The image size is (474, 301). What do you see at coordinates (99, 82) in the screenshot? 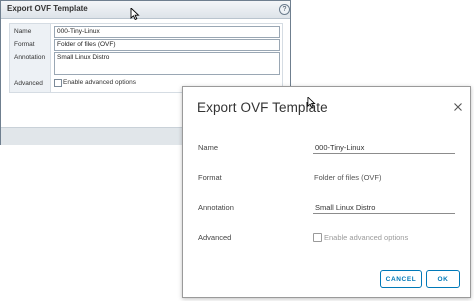
I see `old-advanced-option-label: Enable advanced options` at bounding box center [99, 82].